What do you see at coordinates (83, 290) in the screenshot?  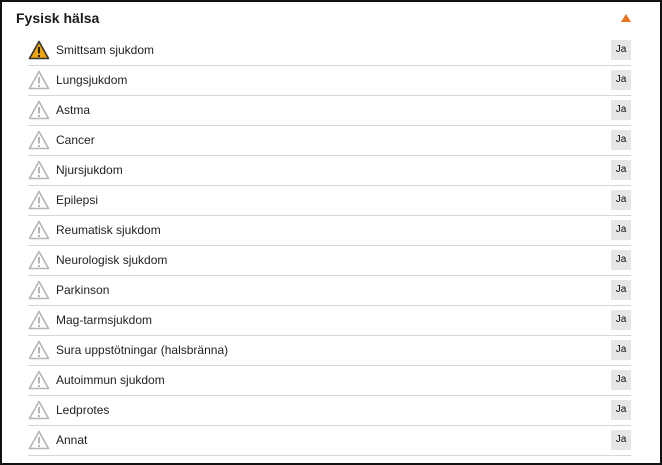 I see `list-item-label: Parkinson` at bounding box center [83, 290].